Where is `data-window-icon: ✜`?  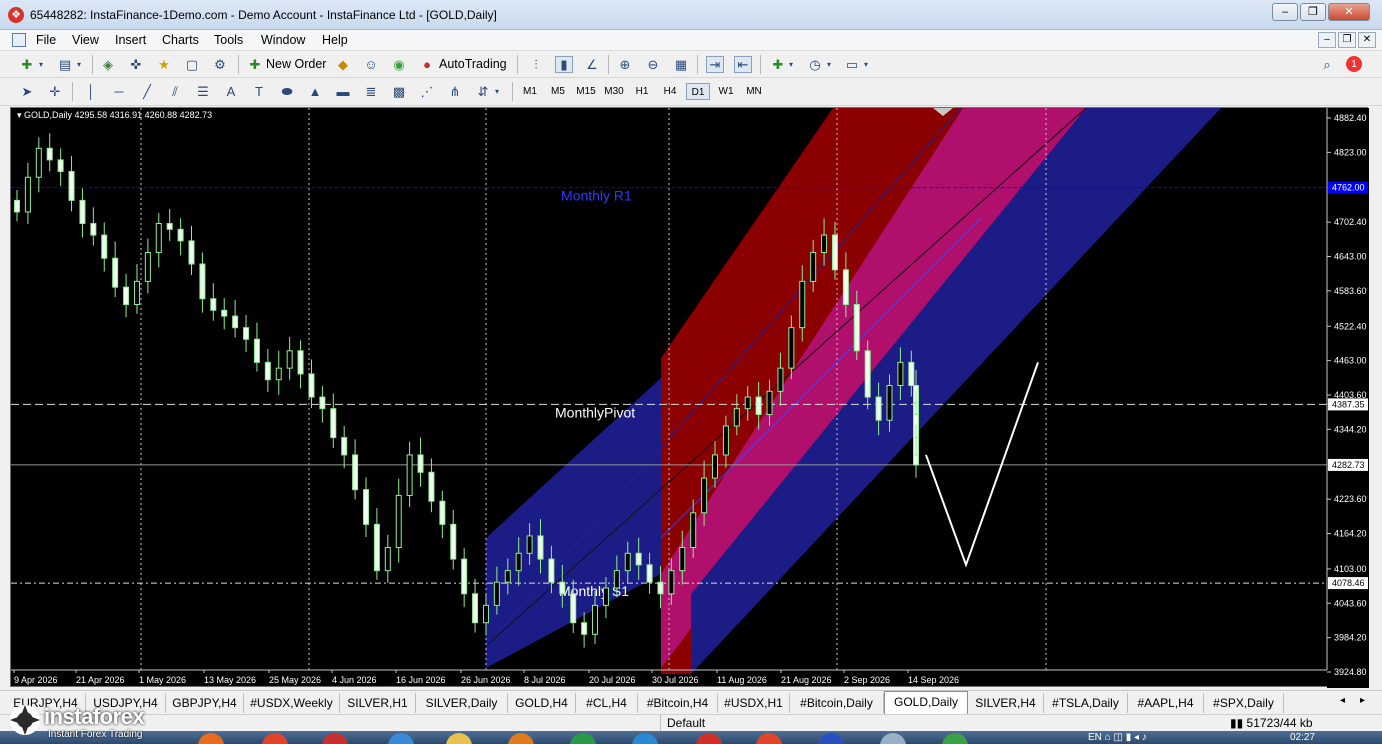 data-window-icon: ✜ is located at coordinates (136, 64).